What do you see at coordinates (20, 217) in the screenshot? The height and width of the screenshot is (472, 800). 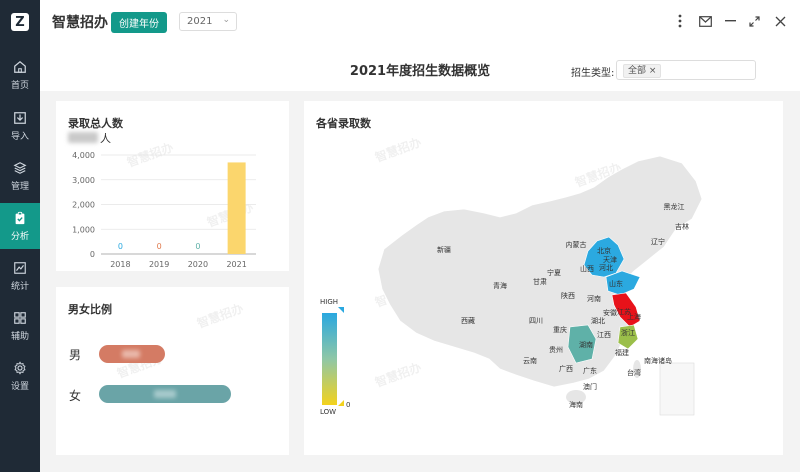 I see `clipboard-icon` at bounding box center [20, 217].